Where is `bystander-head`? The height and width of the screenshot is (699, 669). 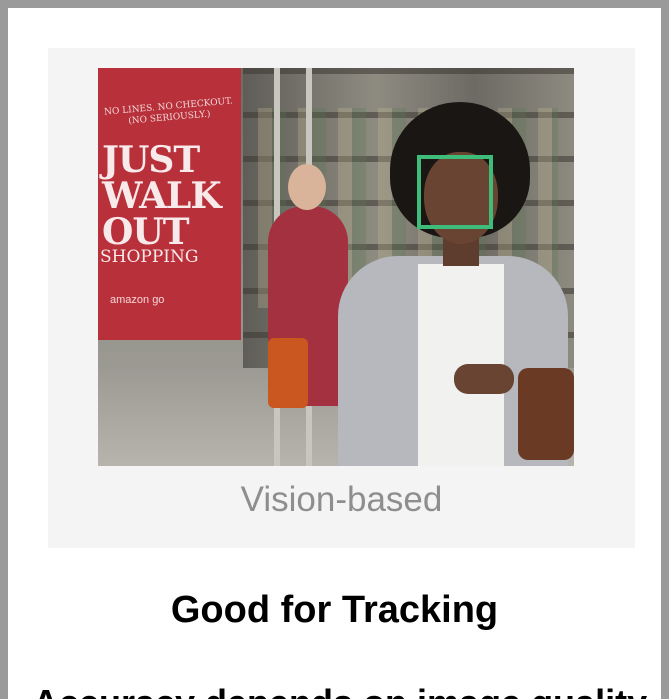
bystander-head is located at coordinates (307, 187).